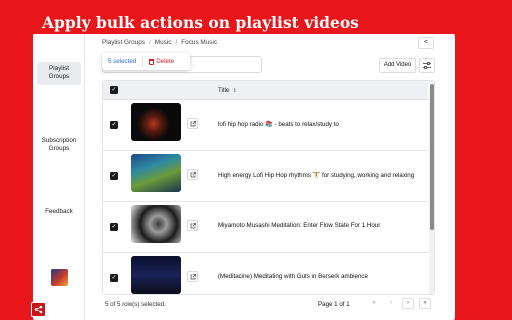 The width and height of the screenshot is (512, 320). Describe the element at coordinates (163, 42) in the screenshot. I see `breadcrumb-item-music: Music` at that location.